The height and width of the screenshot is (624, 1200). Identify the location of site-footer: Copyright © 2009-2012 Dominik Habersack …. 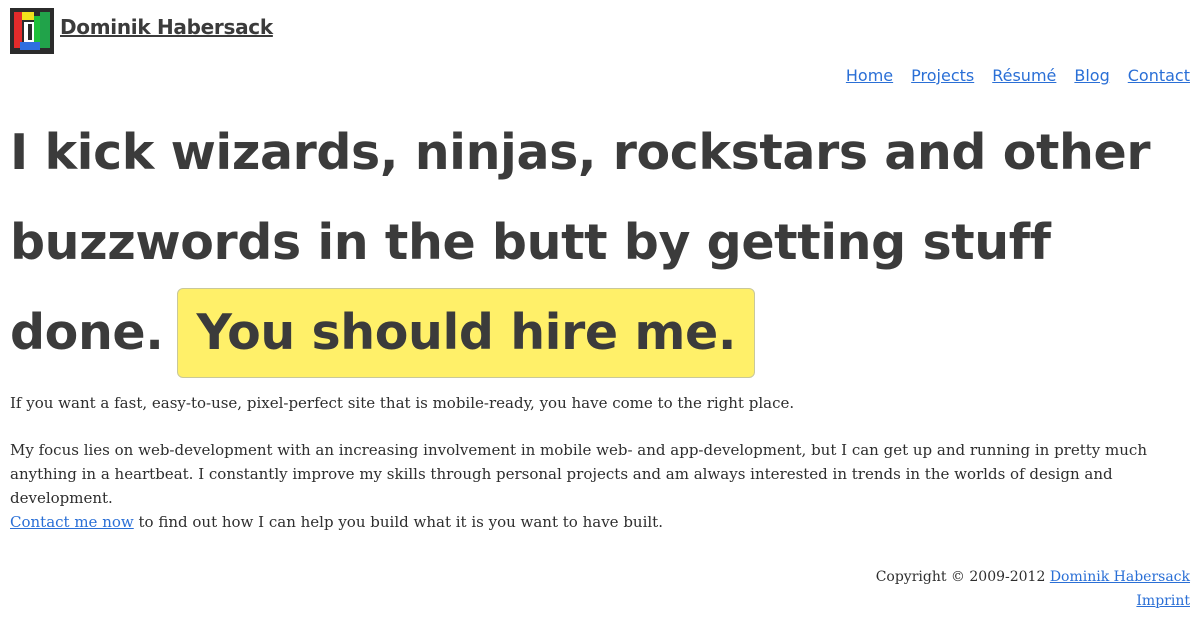
(1033, 589).